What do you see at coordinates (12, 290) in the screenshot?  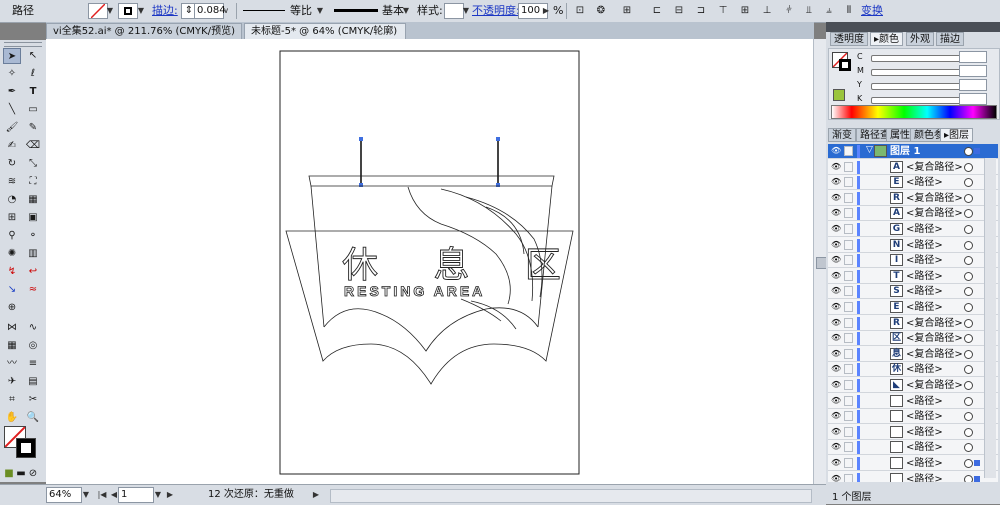 I see `hand-sub-tool-icon: ↘` at bounding box center [12, 290].